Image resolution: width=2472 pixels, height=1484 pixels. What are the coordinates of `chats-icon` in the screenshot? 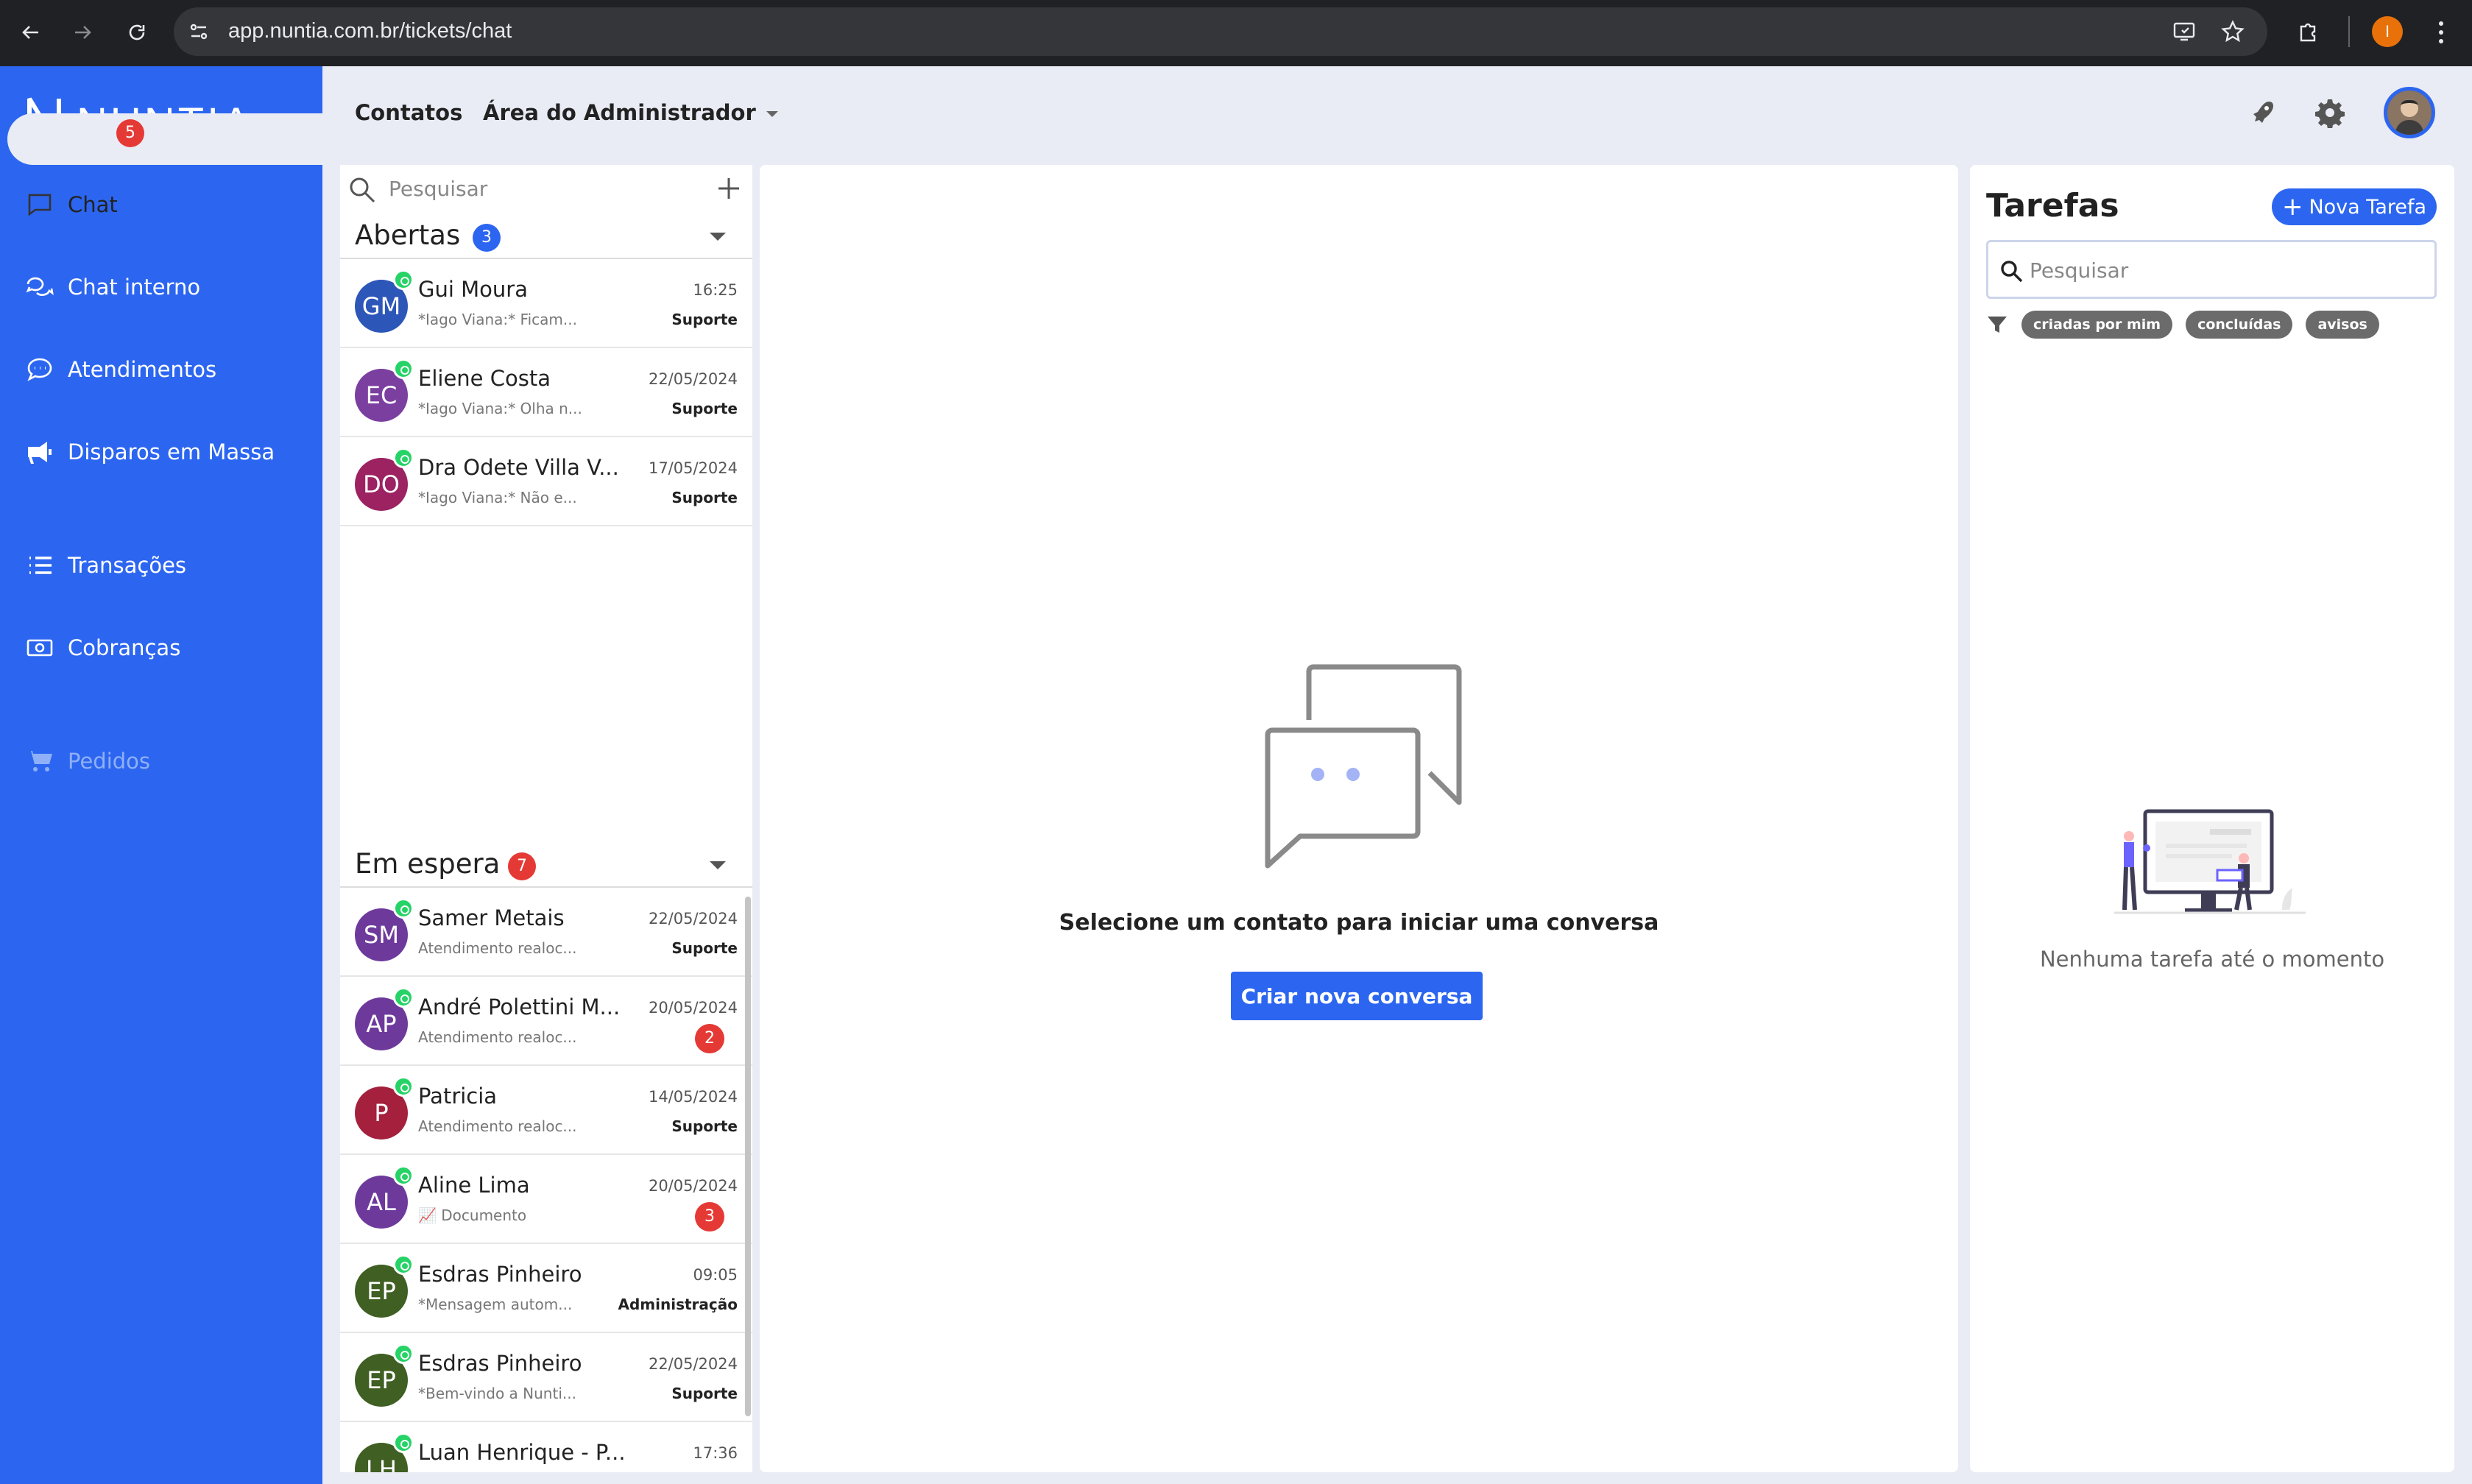 It's located at (40, 286).